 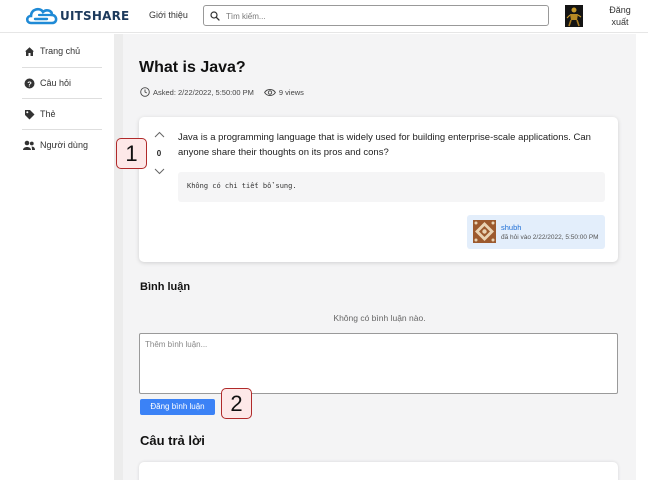 I want to click on question-icon: ?, so click(x=29, y=83).